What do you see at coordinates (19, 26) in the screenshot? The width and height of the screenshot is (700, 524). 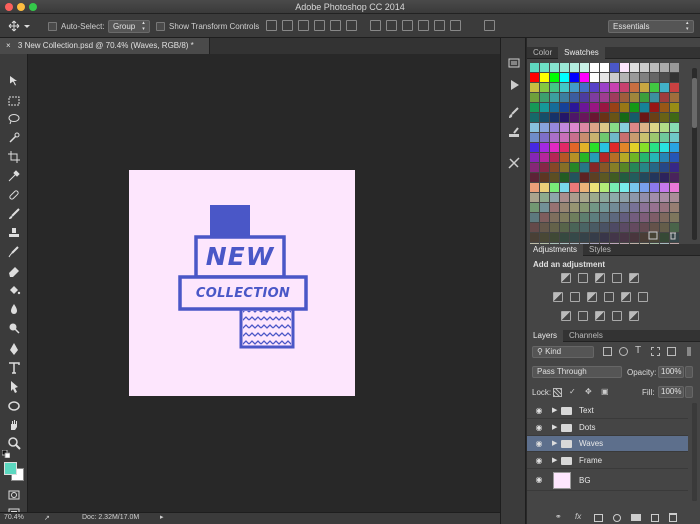 I see `move-tool-preset` at bounding box center [19, 26].